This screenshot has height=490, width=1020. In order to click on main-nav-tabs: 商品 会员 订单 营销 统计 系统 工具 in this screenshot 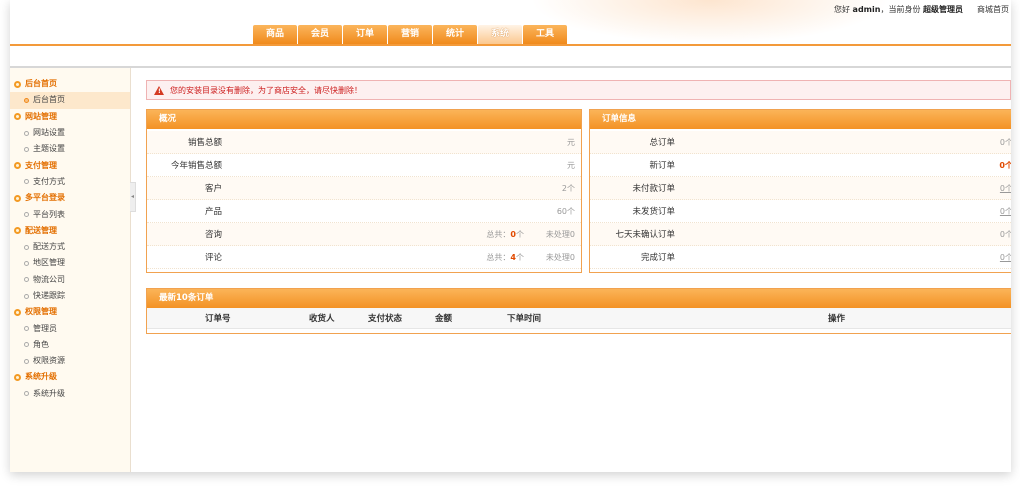, I will do `click(410, 34)`.